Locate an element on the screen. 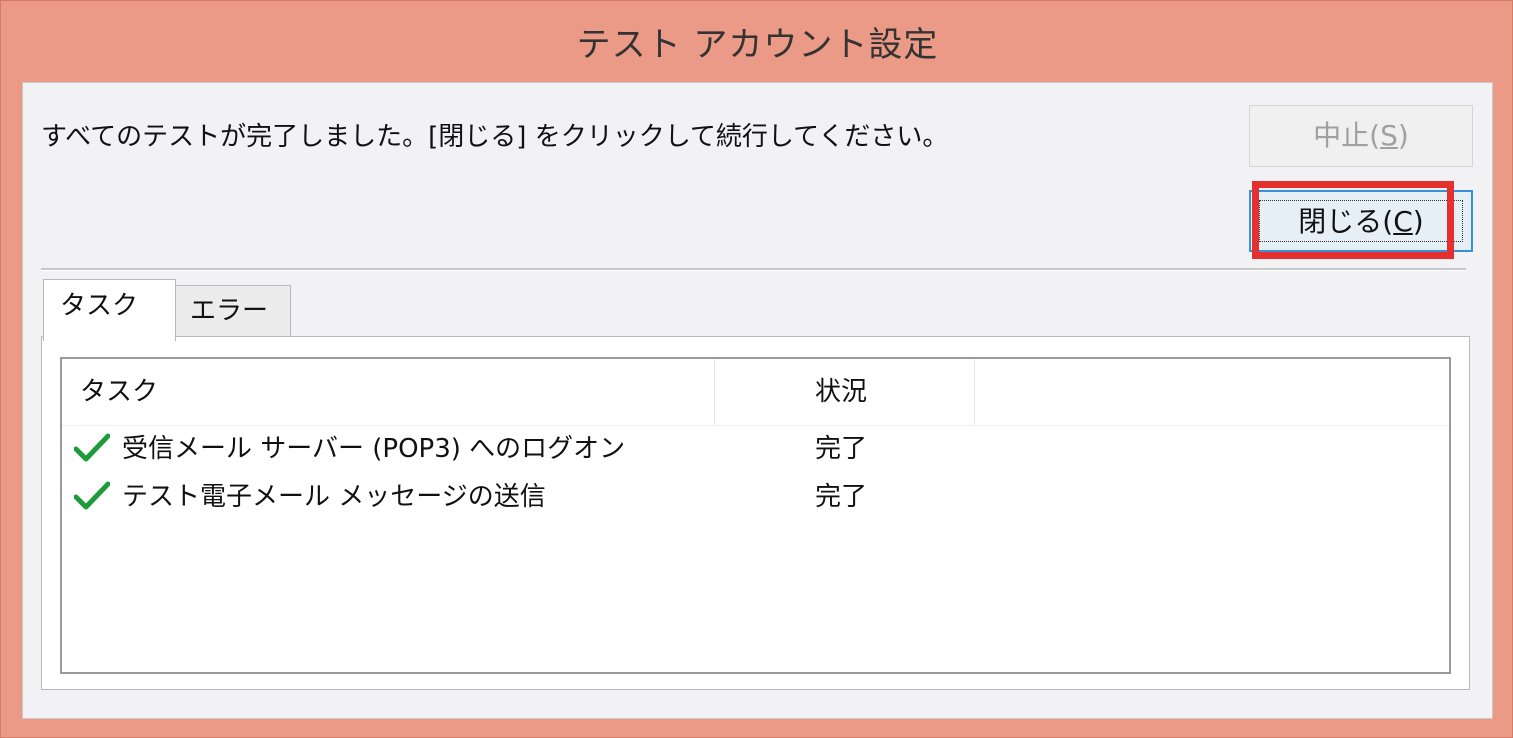 The height and width of the screenshot is (738, 1513). column-header-task: タスク is located at coordinates (388, 392).